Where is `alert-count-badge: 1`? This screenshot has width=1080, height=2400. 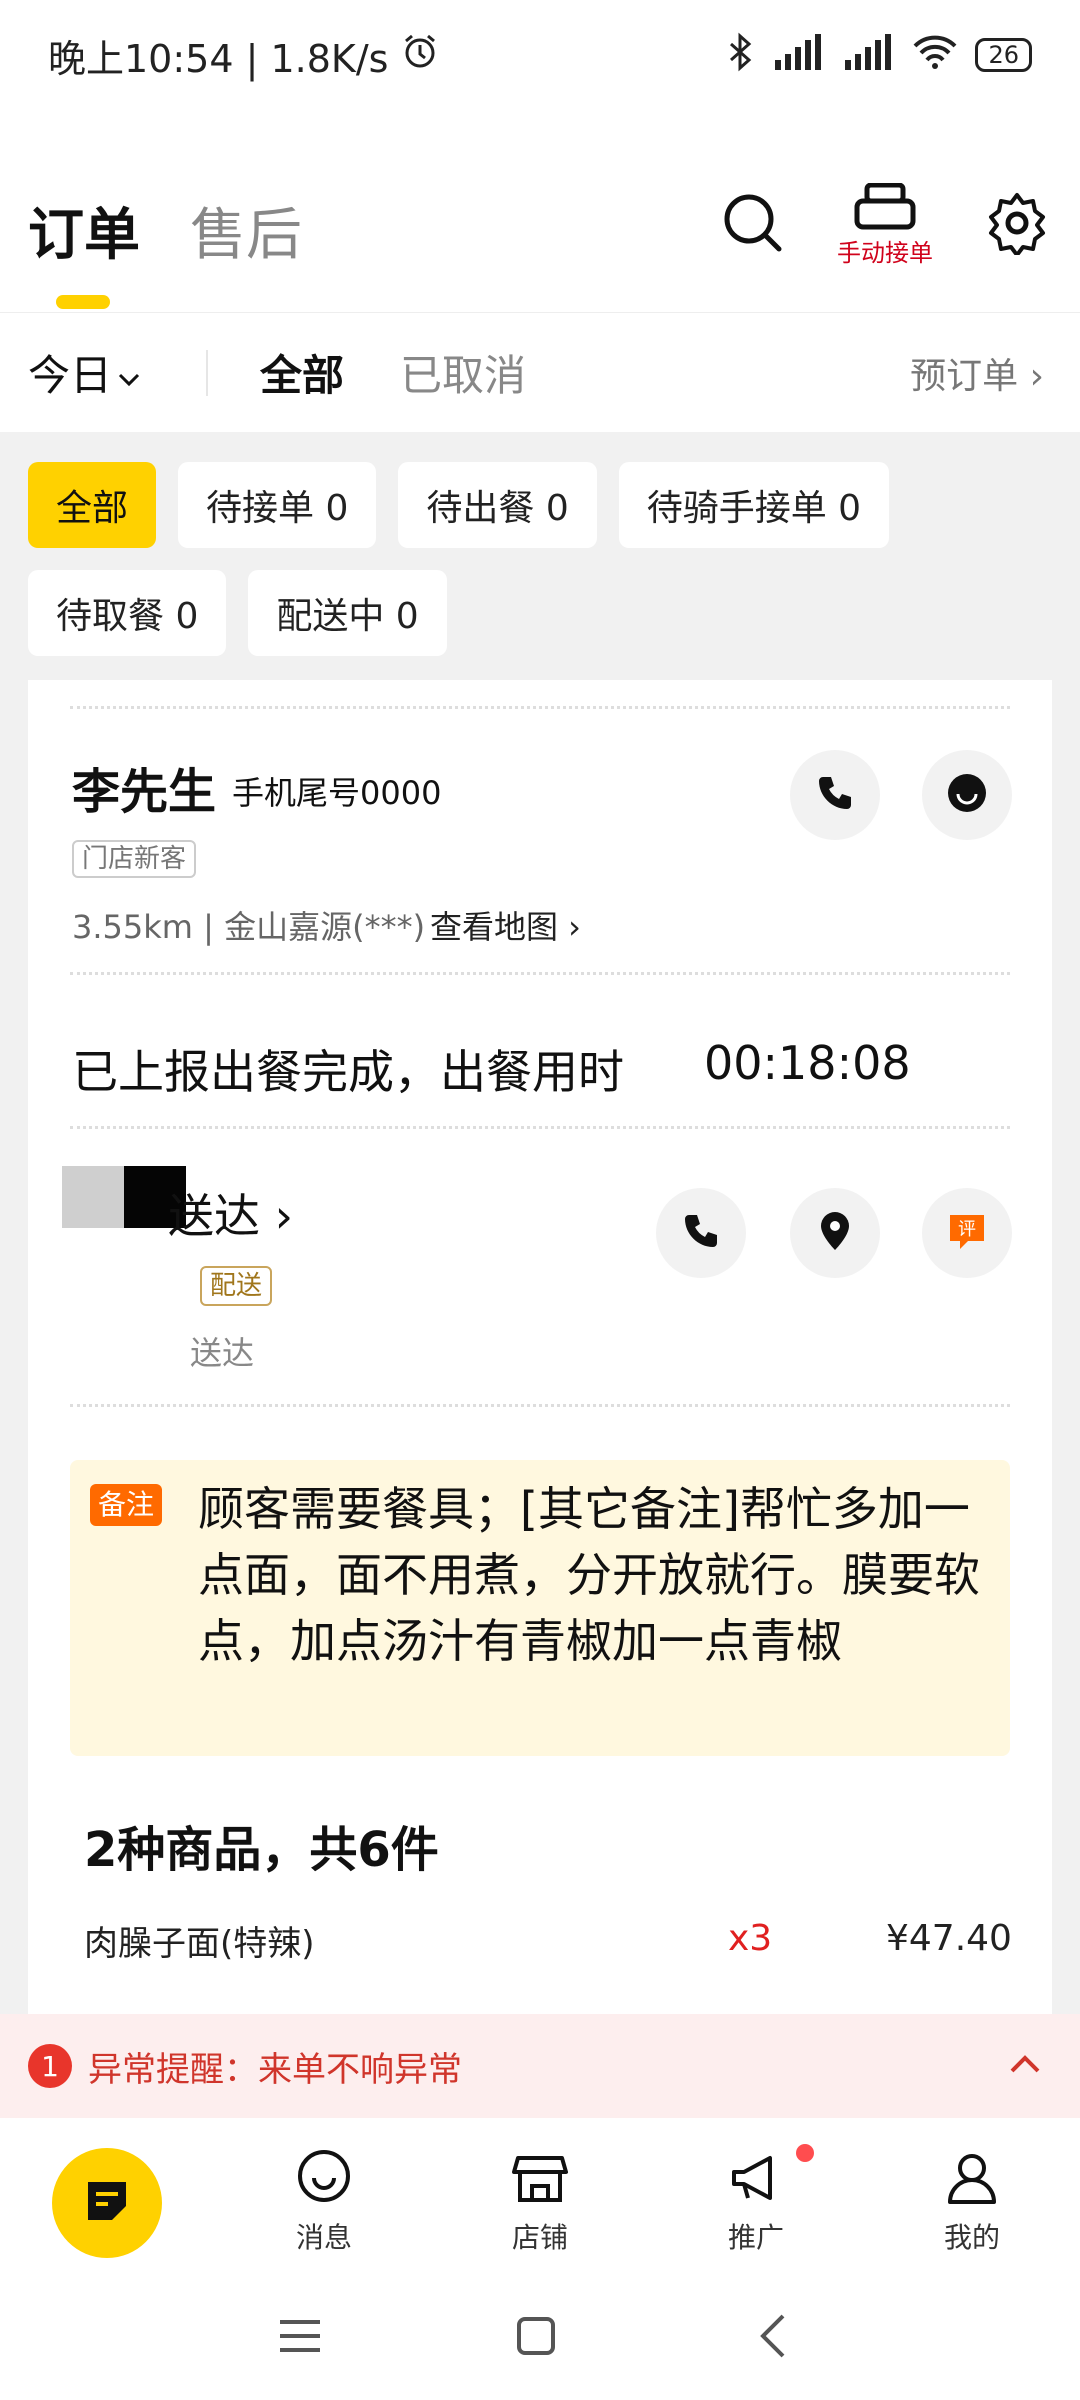 alert-count-badge: 1 is located at coordinates (50, 2066).